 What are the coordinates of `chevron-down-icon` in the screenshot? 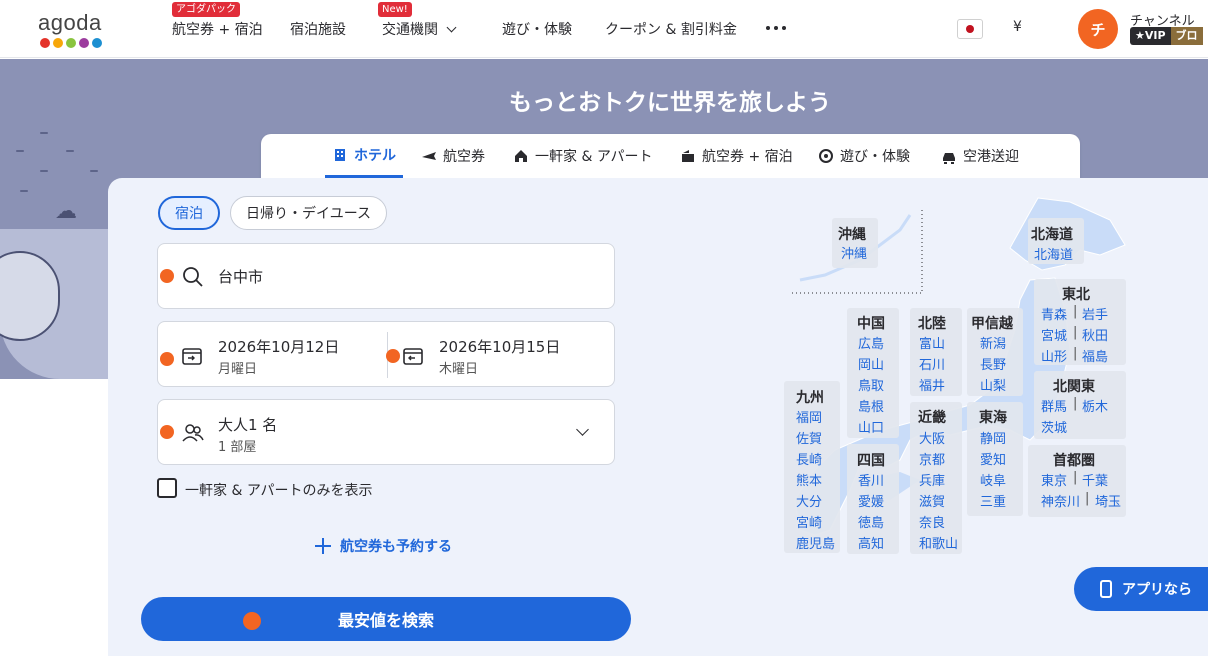 It's located at (582, 429).